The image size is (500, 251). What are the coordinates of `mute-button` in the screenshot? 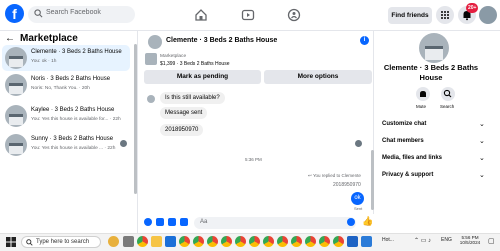 It's located at (423, 94).